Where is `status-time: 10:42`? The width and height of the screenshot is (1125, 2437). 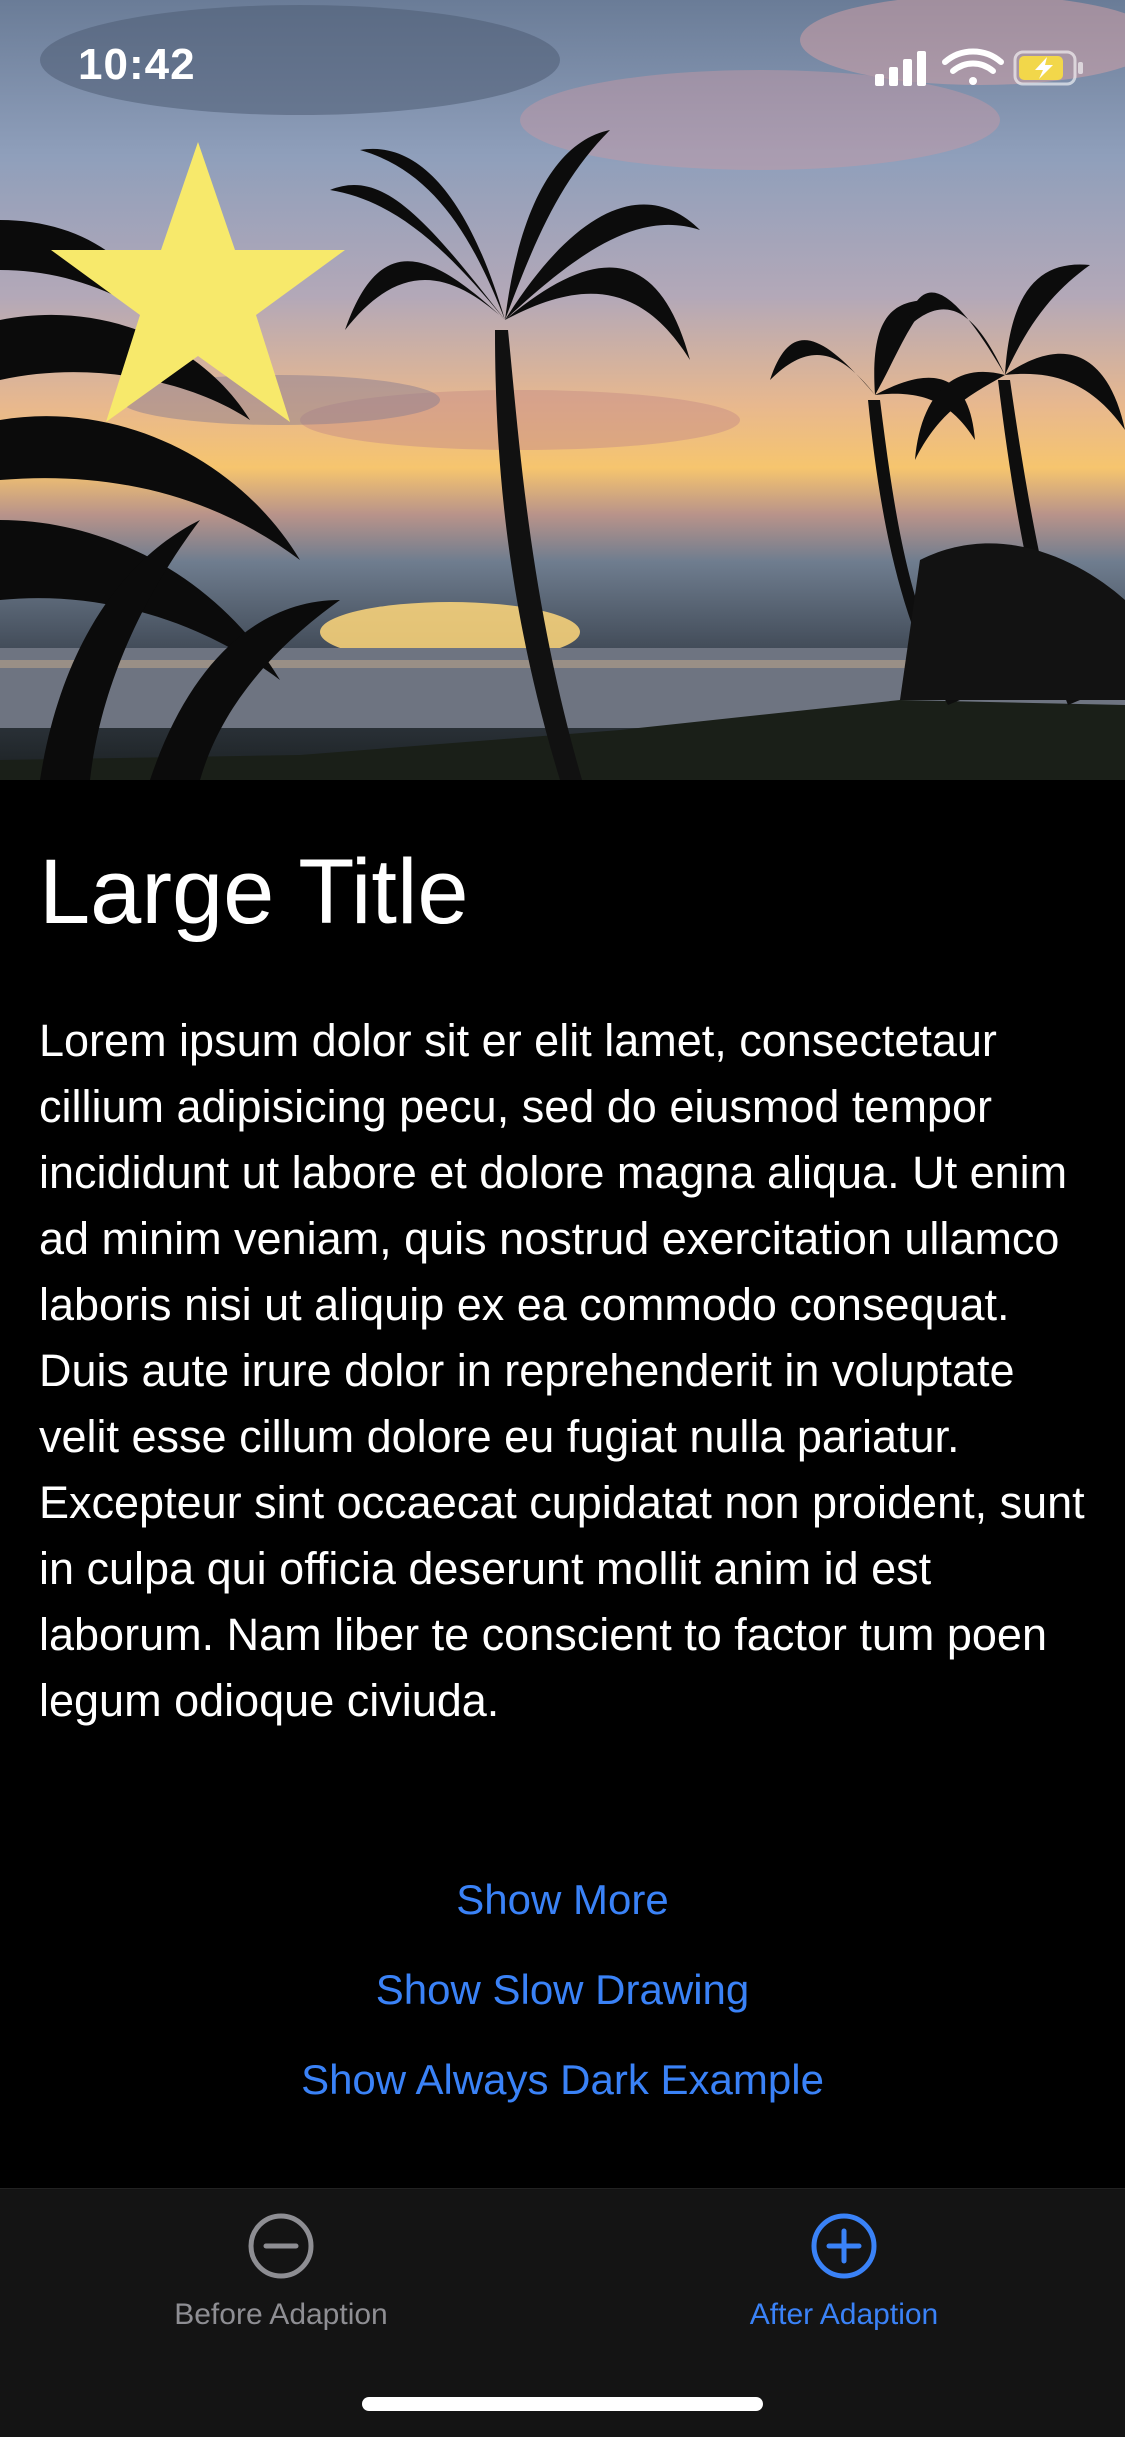 status-time: 10:42 is located at coordinates (137, 64).